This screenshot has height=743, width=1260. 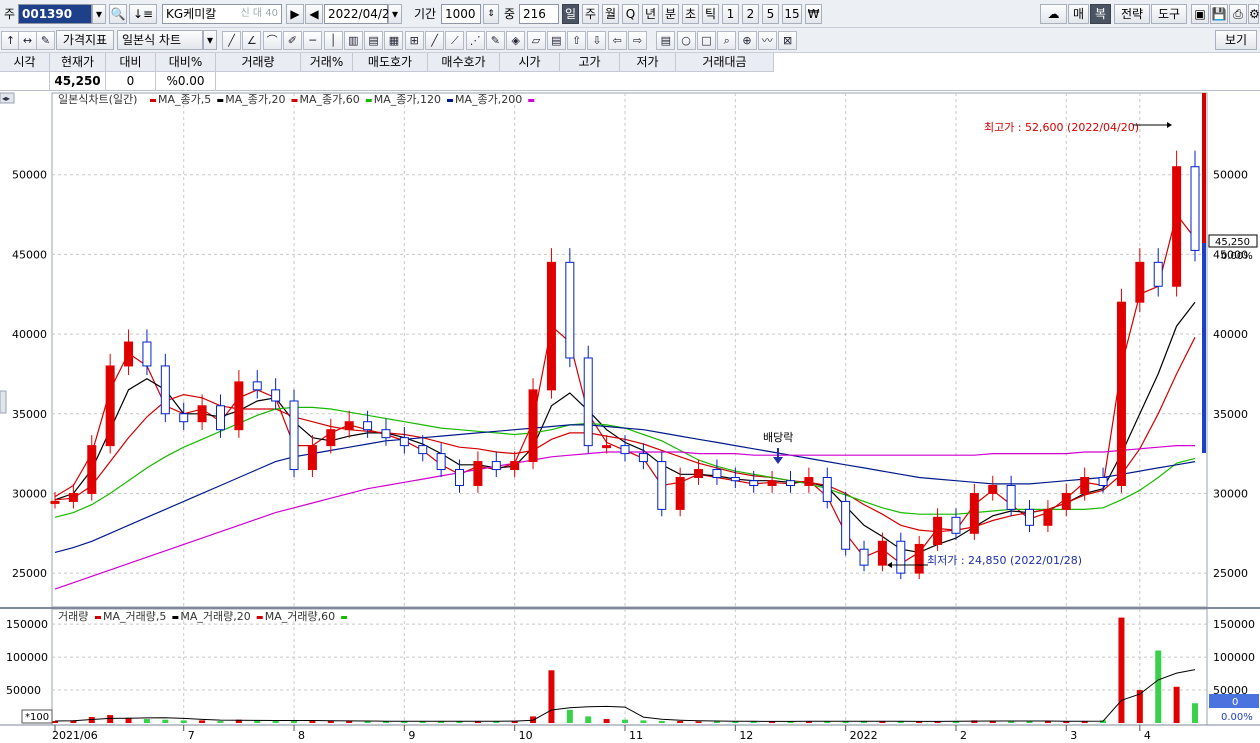 I want to click on price-scroll-down, so click(x=1204, y=348).